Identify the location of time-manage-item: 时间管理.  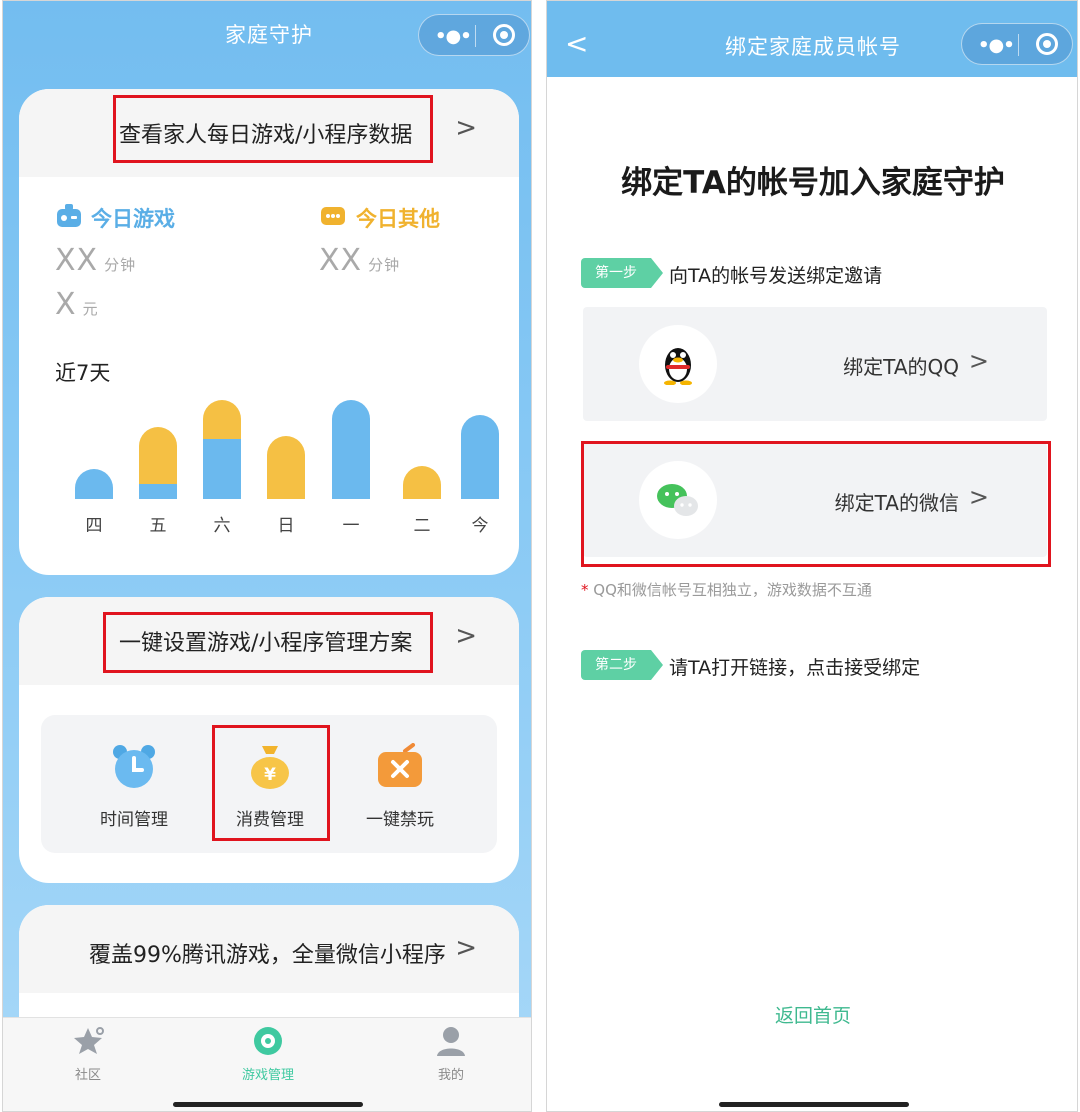
(134, 786).